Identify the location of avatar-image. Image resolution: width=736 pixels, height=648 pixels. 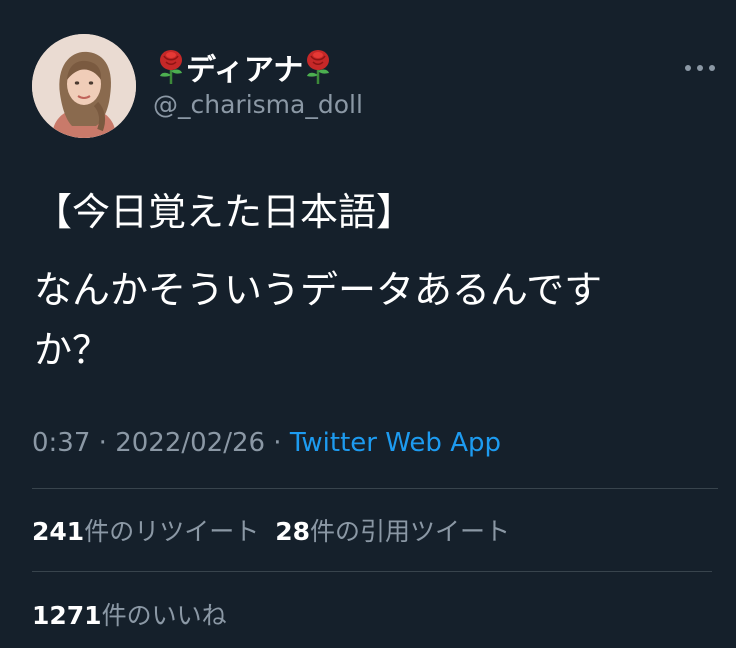
(84, 86).